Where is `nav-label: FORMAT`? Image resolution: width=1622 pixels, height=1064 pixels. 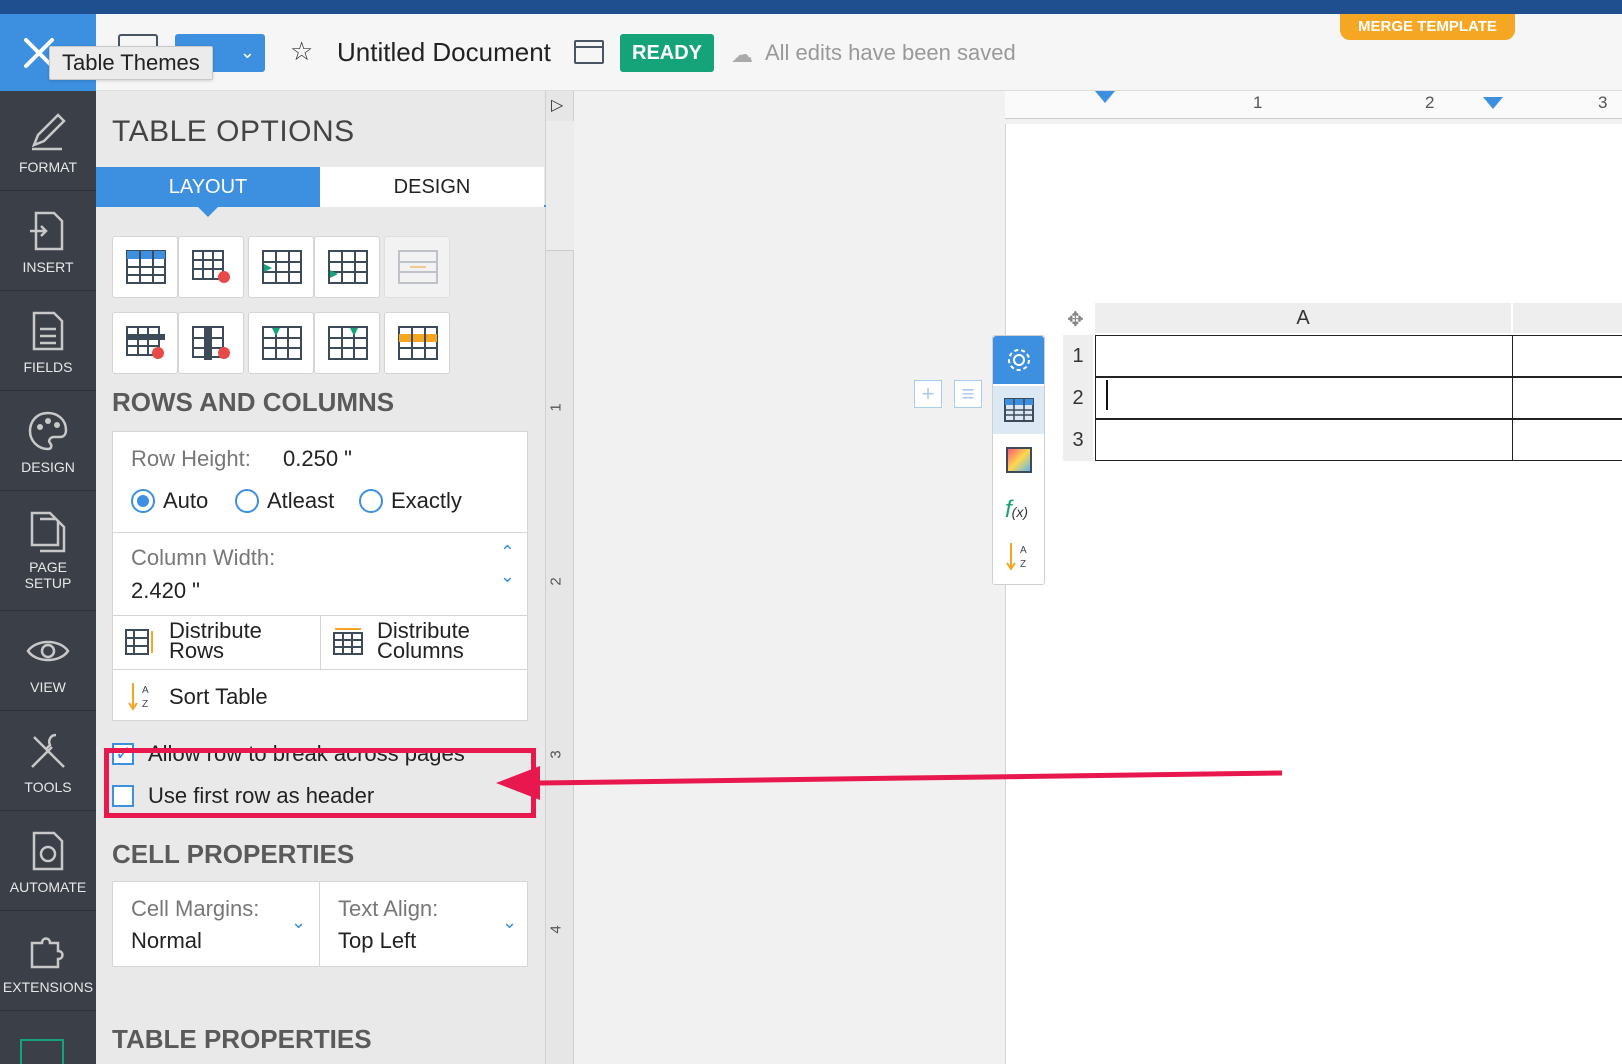
nav-label: FORMAT is located at coordinates (48, 167).